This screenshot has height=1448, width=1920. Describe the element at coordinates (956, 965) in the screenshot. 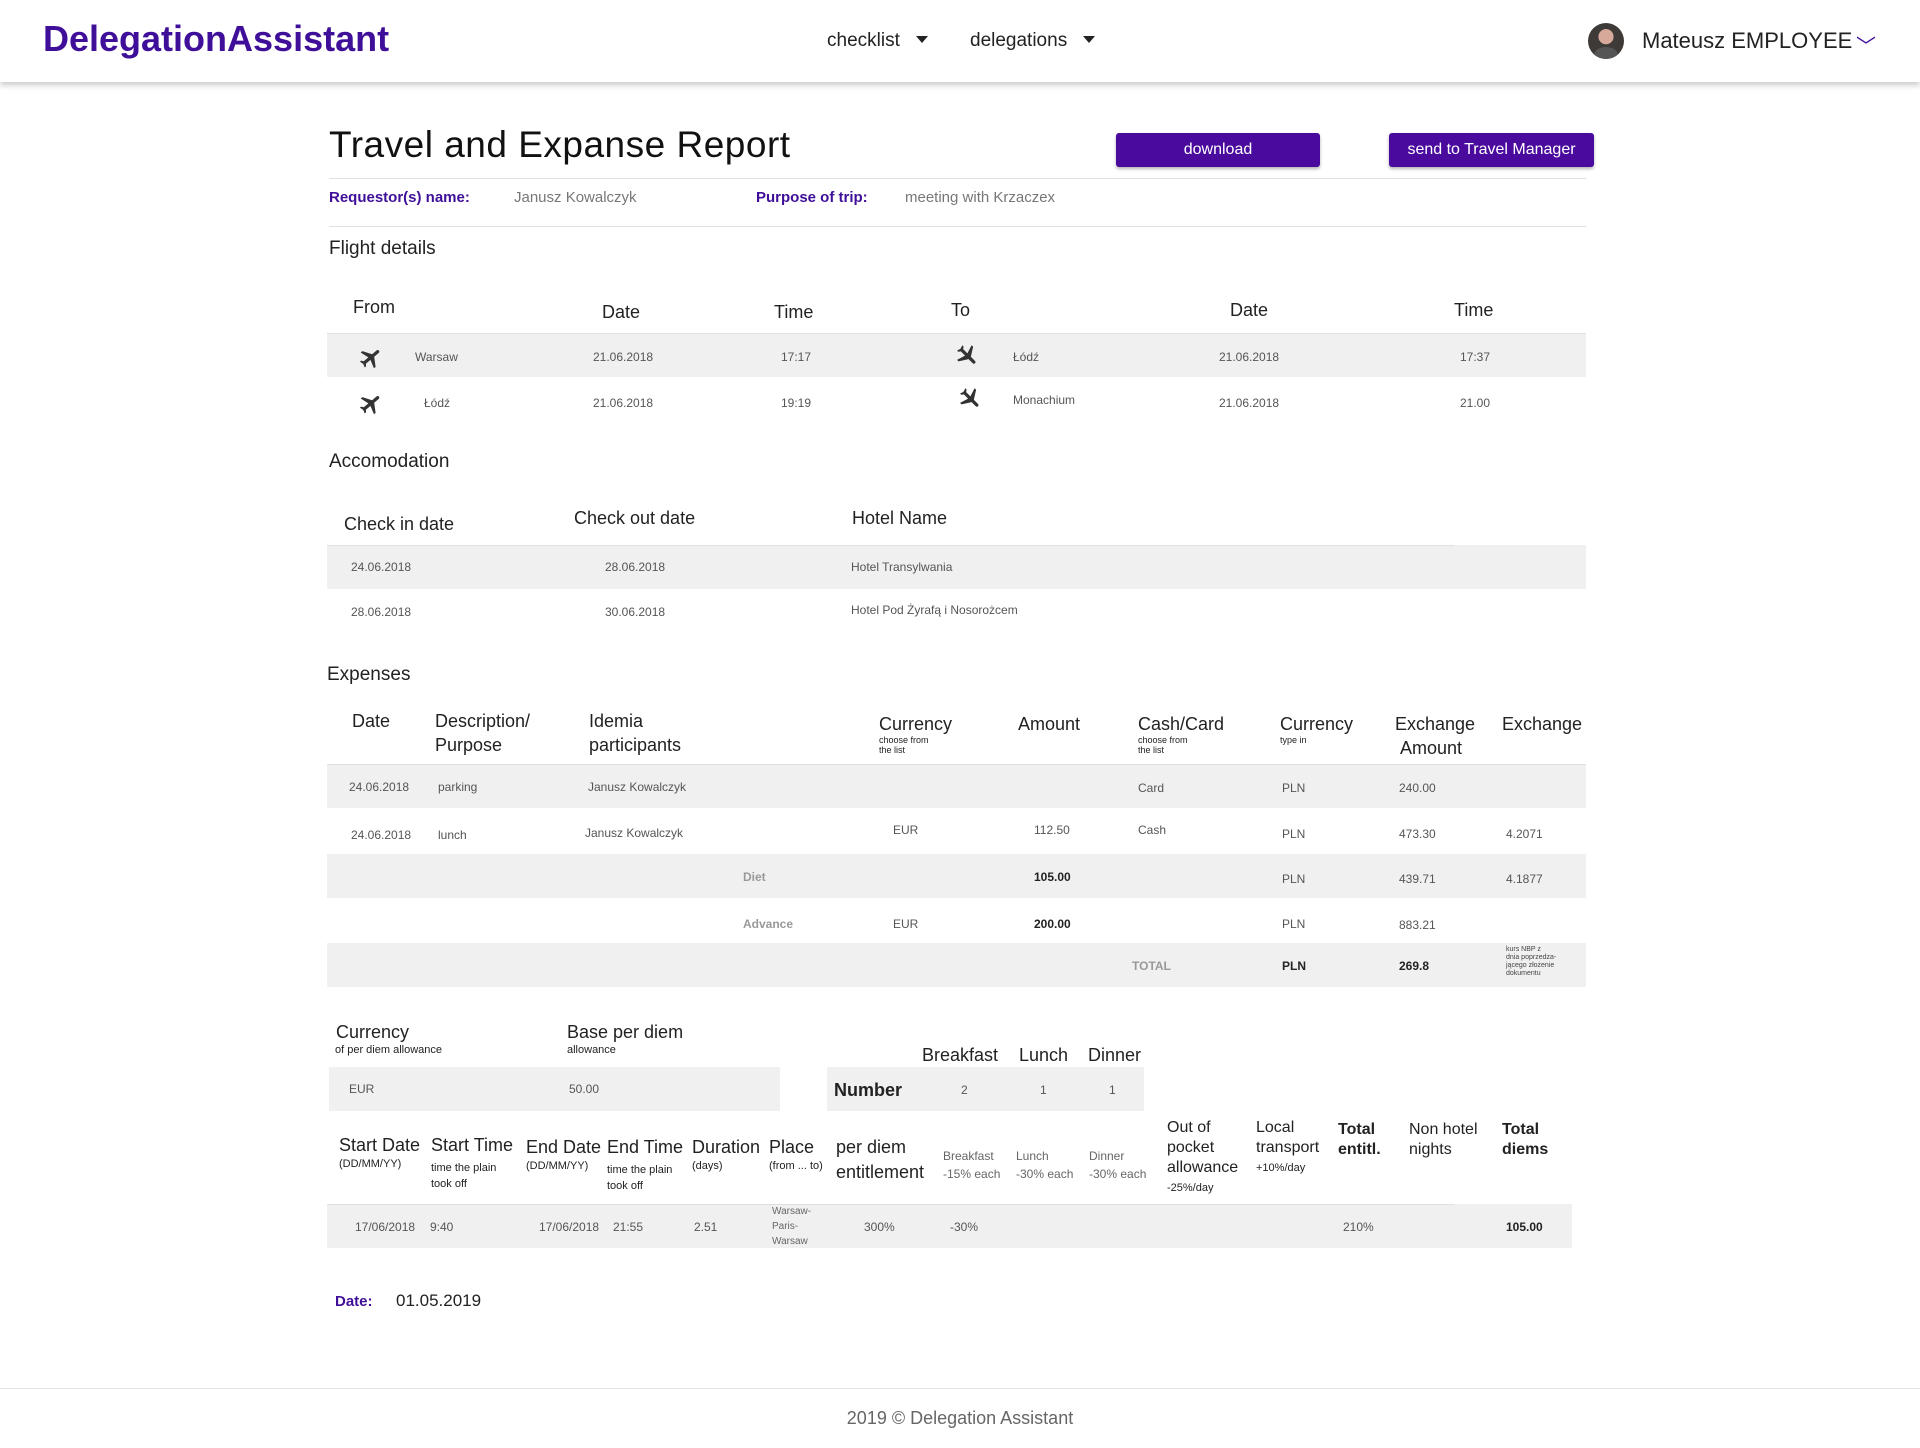

I see `total-row` at that location.